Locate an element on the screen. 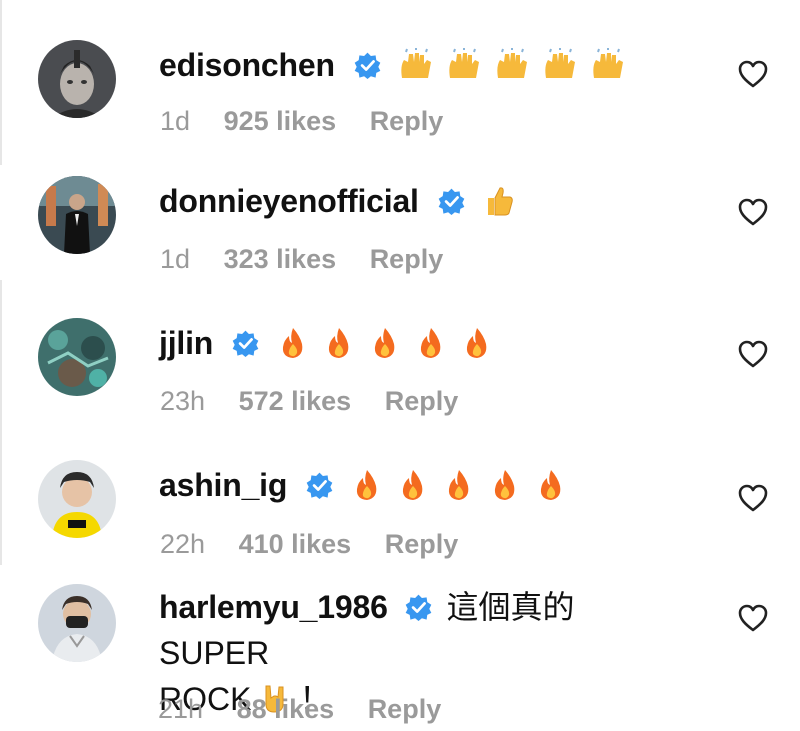 The image size is (800, 731). comment-likes: 572 likes is located at coordinates (295, 401).